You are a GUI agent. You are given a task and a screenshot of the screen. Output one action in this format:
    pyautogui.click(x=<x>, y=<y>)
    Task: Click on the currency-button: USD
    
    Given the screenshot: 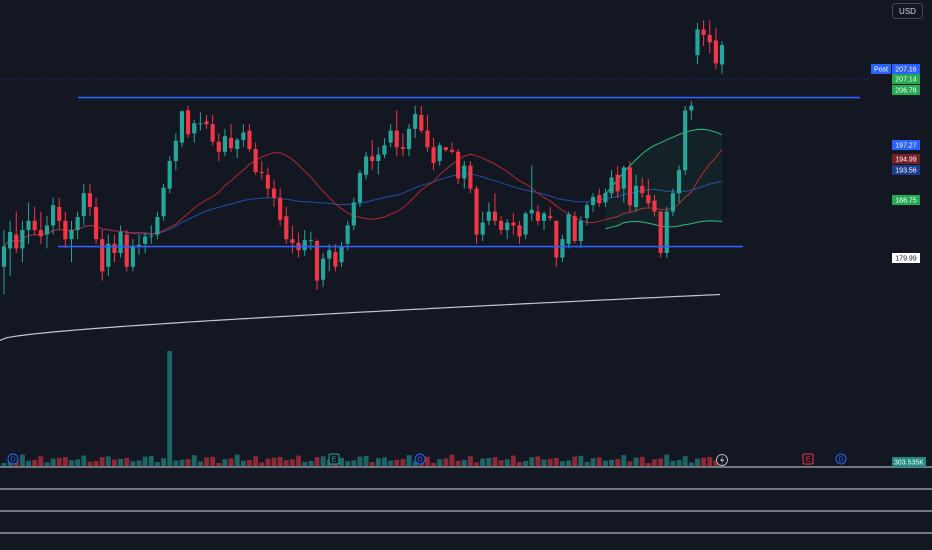 What is the action you would take?
    pyautogui.click(x=907, y=11)
    